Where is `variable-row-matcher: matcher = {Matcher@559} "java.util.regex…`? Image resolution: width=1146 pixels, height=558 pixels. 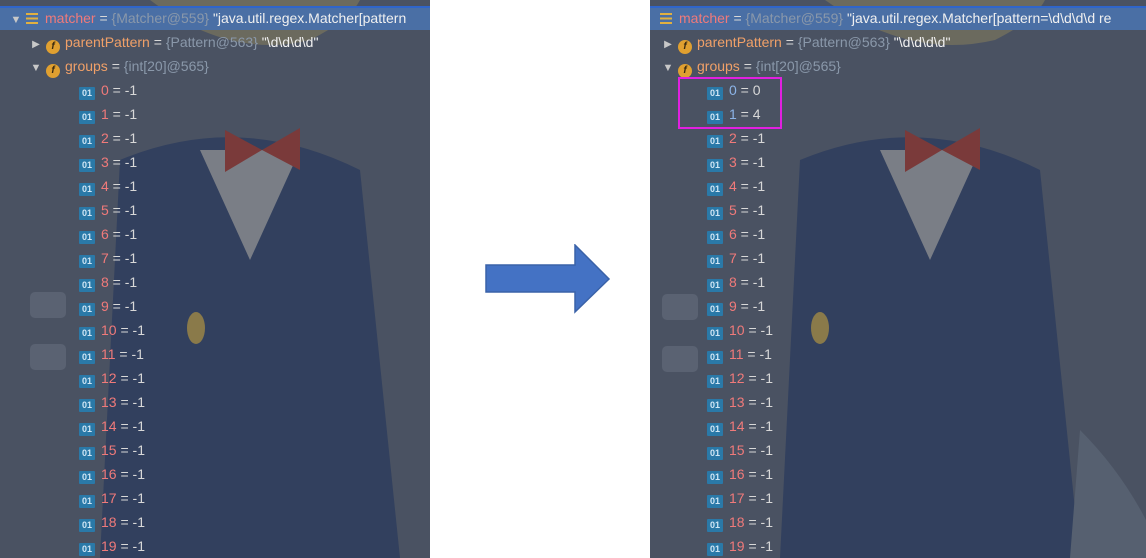 variable-row-matcher: matcher = {Matcher@559} "java.util.regex… is located at coordinates (898, 18).